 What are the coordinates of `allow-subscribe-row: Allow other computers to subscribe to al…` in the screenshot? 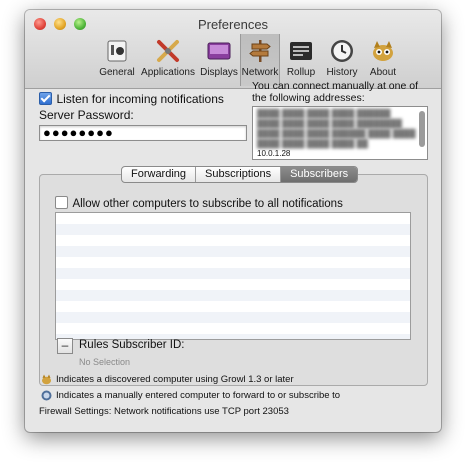 It's located at (199, 203).